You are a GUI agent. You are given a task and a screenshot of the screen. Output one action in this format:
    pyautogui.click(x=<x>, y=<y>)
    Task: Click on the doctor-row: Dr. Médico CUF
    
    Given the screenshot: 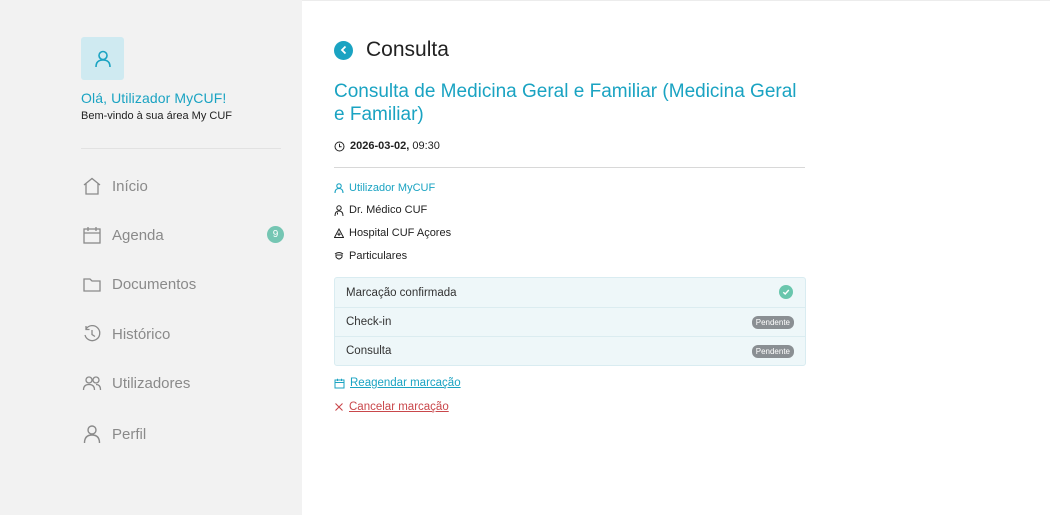 What is the action you would take?
    pyautogui.click(x=380, y=210)
    